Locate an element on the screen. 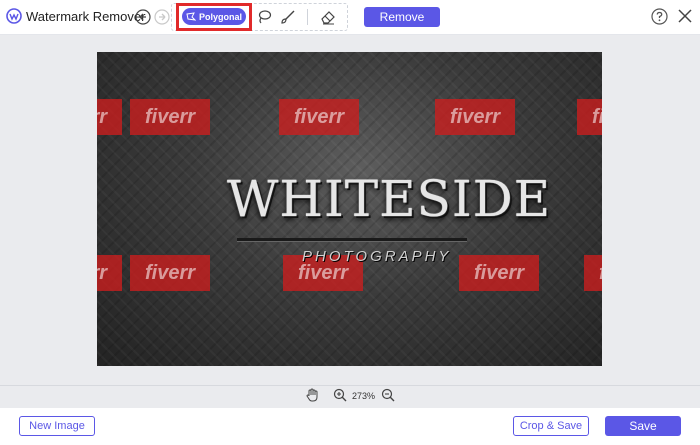 Image resolution: width=700 pixels, height=445 pixels. undo-icon is located at coordinates (143, 17).